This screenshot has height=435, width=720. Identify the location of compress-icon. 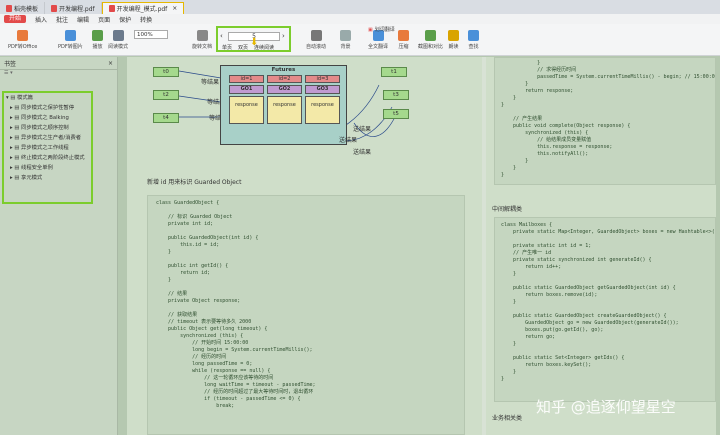
(403, 35).